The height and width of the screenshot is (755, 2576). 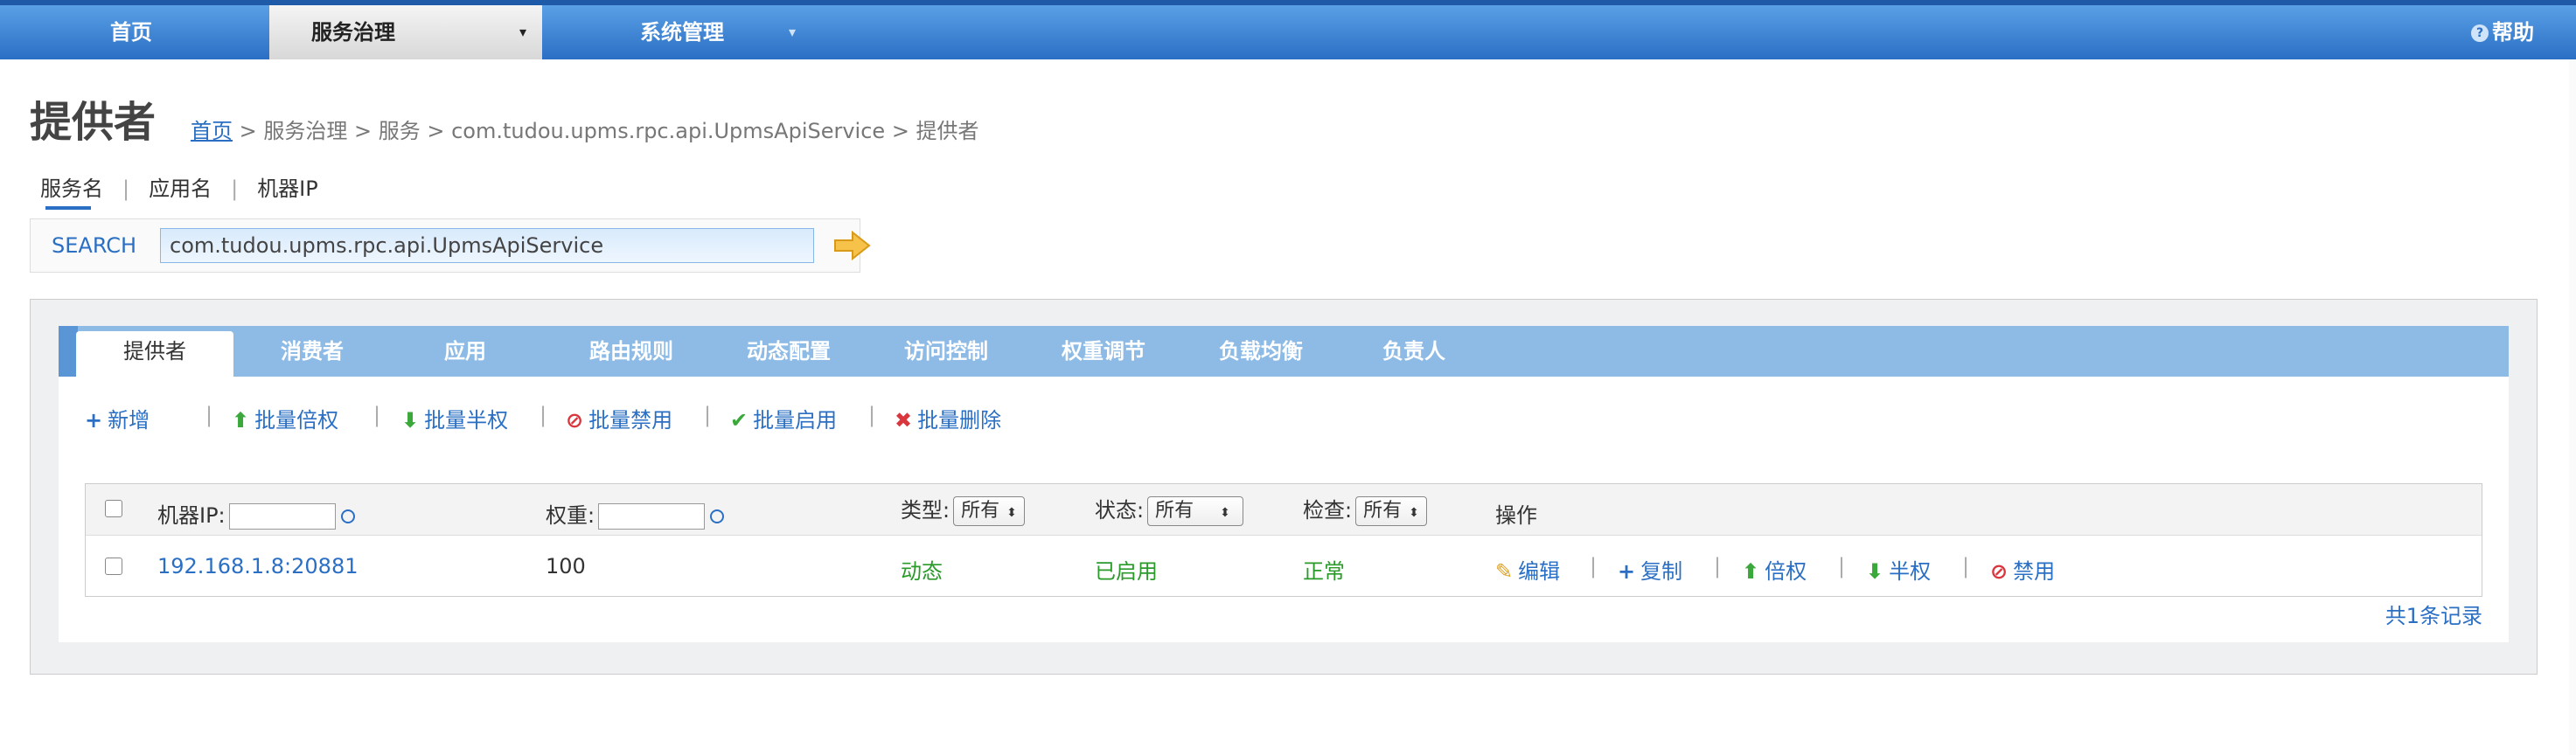 What do you see at coordinates (566, 566) in the screenshot?
I see `provider-weight: 100` at bounding box center [566, 566].